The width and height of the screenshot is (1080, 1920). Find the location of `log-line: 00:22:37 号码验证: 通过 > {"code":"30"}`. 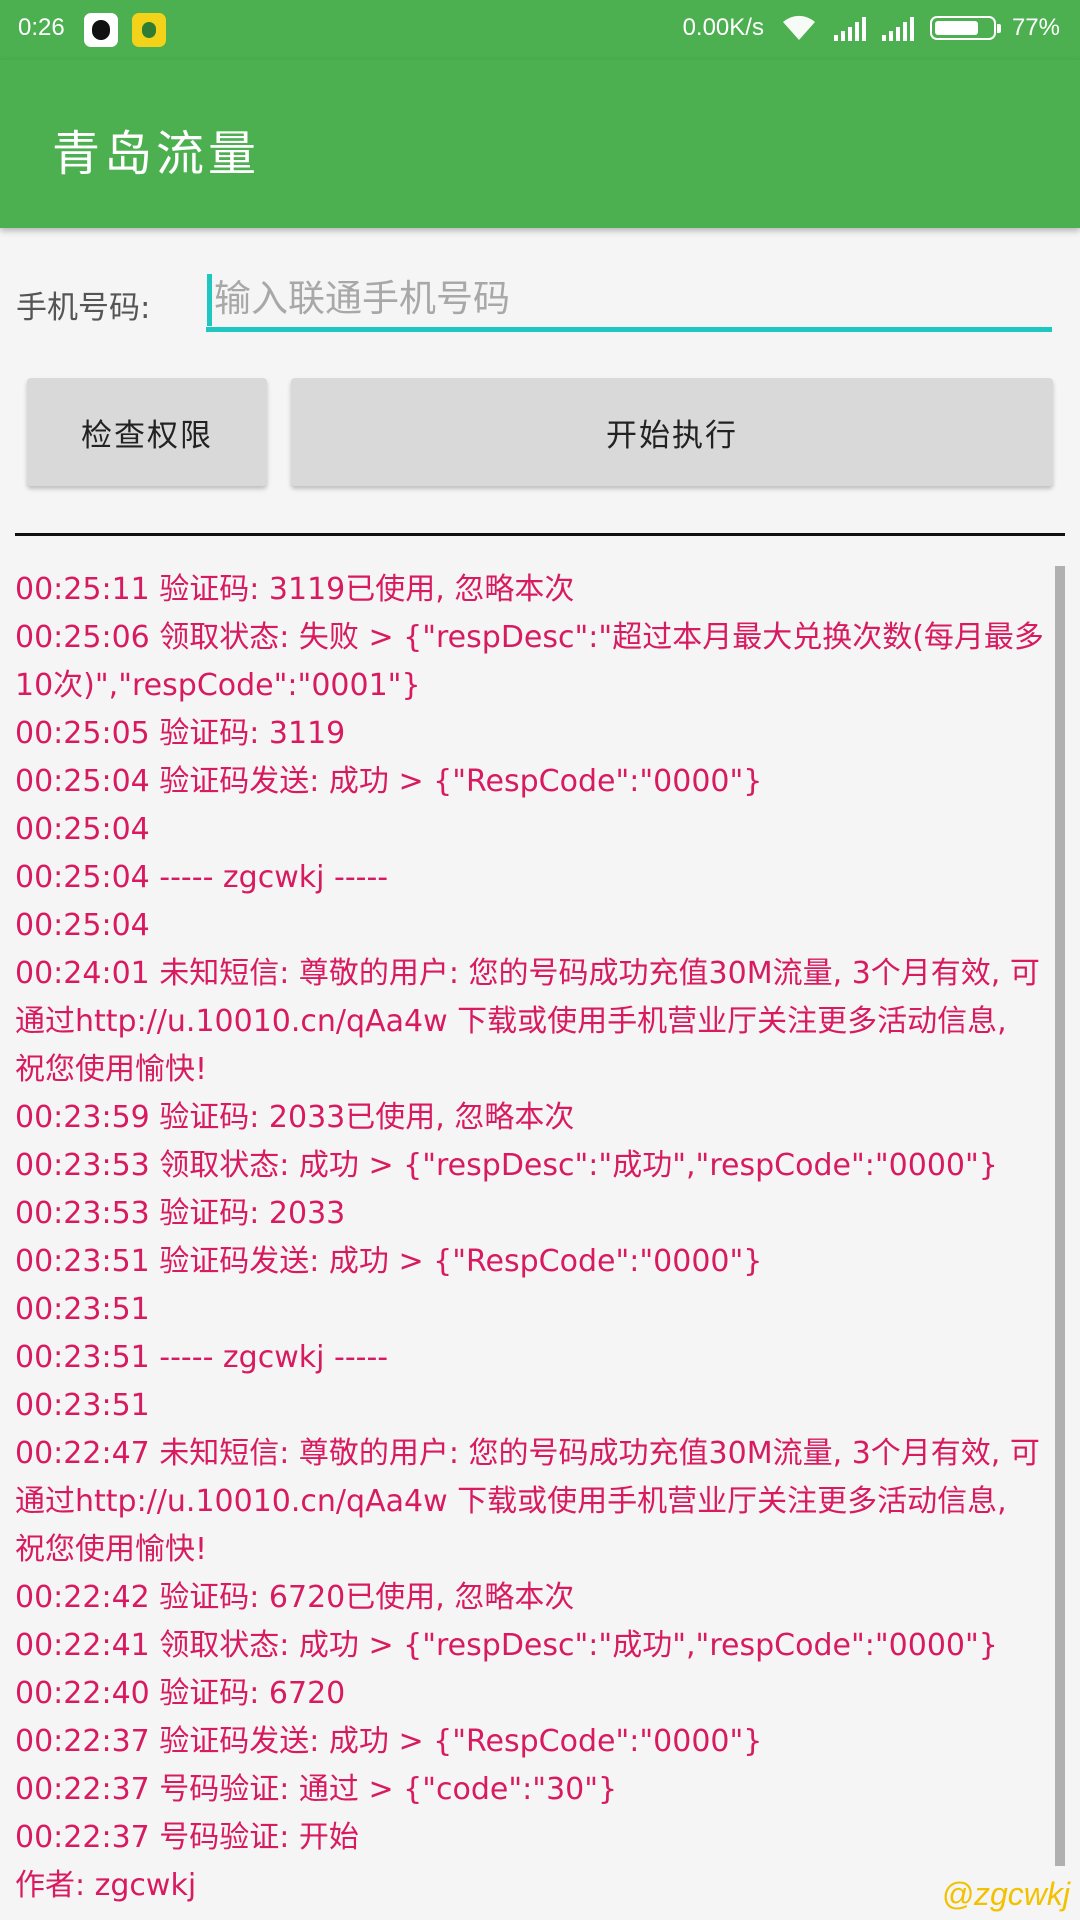

log-line: 00:22:37 号码验证: 通过 > {"code":"30"} is located at coordinates (316, 1789).